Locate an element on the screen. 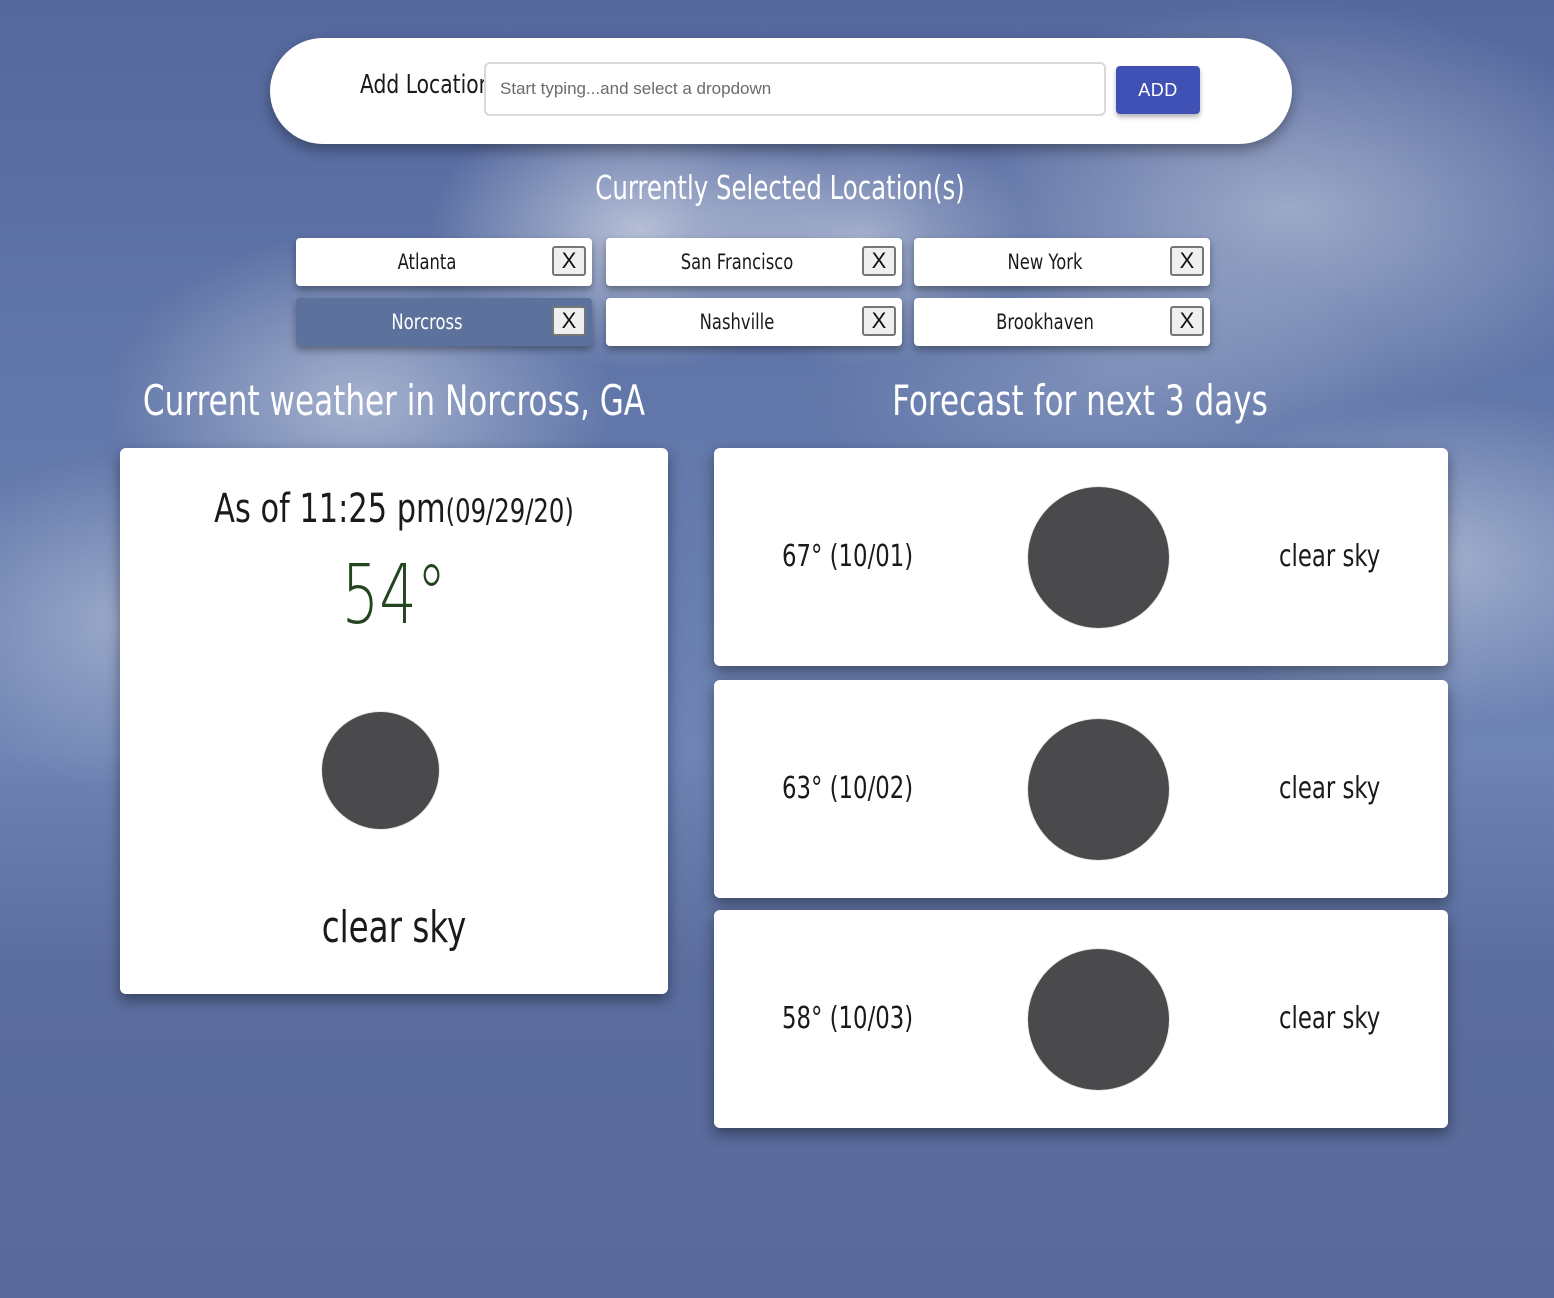 This screenshot has width=1554, height=1298. location-chip-new-york: New York X is located at coordinates (1062, 262).